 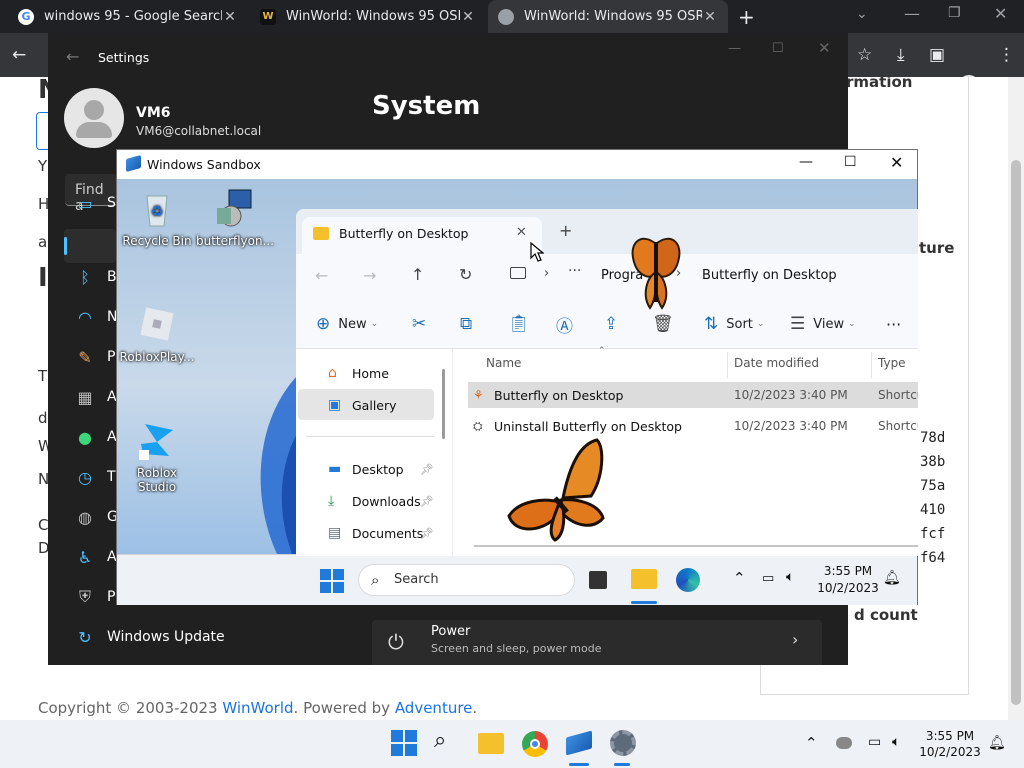 I want to click on download-icon: ⤓, so click(x=901, y=55).